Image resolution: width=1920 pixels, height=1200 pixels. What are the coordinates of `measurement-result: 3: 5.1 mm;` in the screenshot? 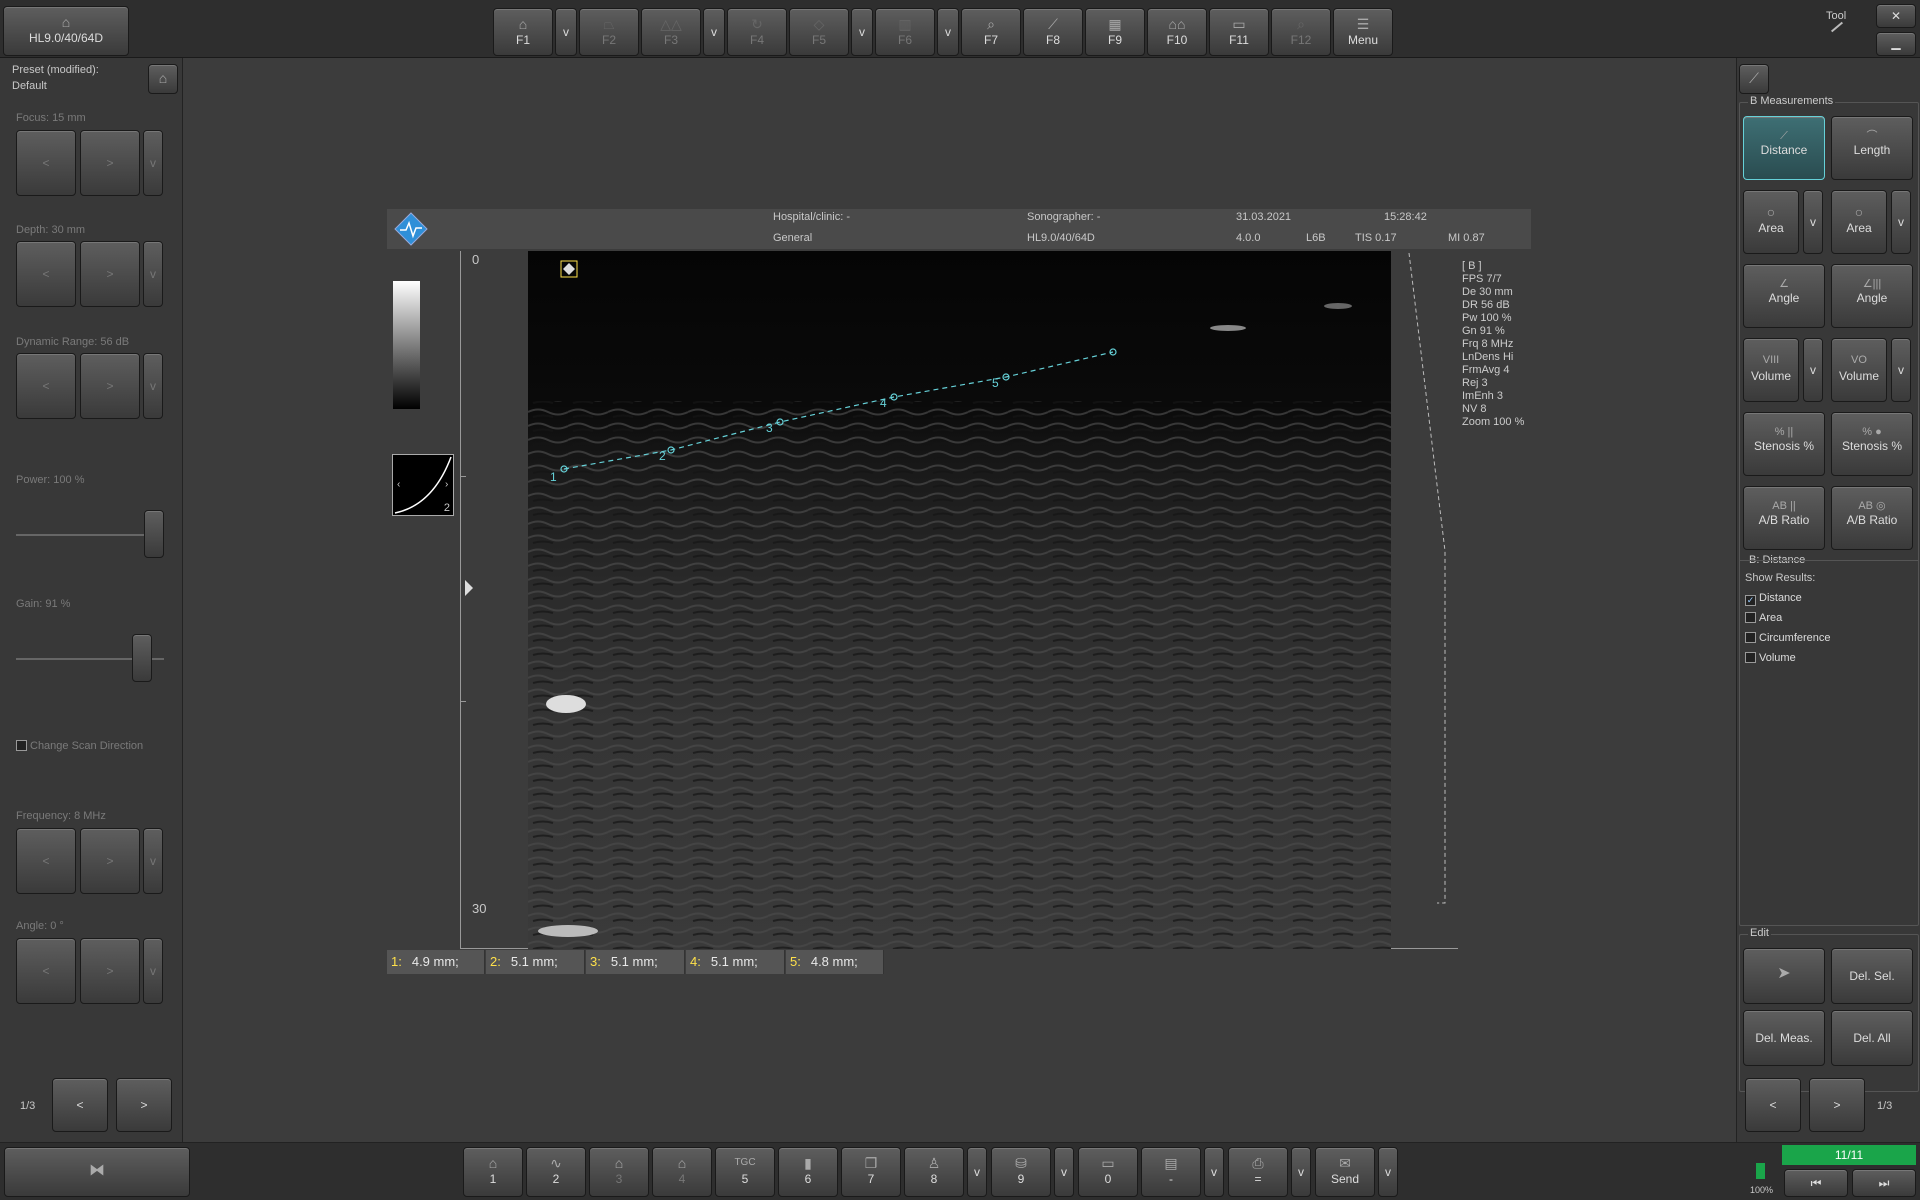 It's located at (635, 962).